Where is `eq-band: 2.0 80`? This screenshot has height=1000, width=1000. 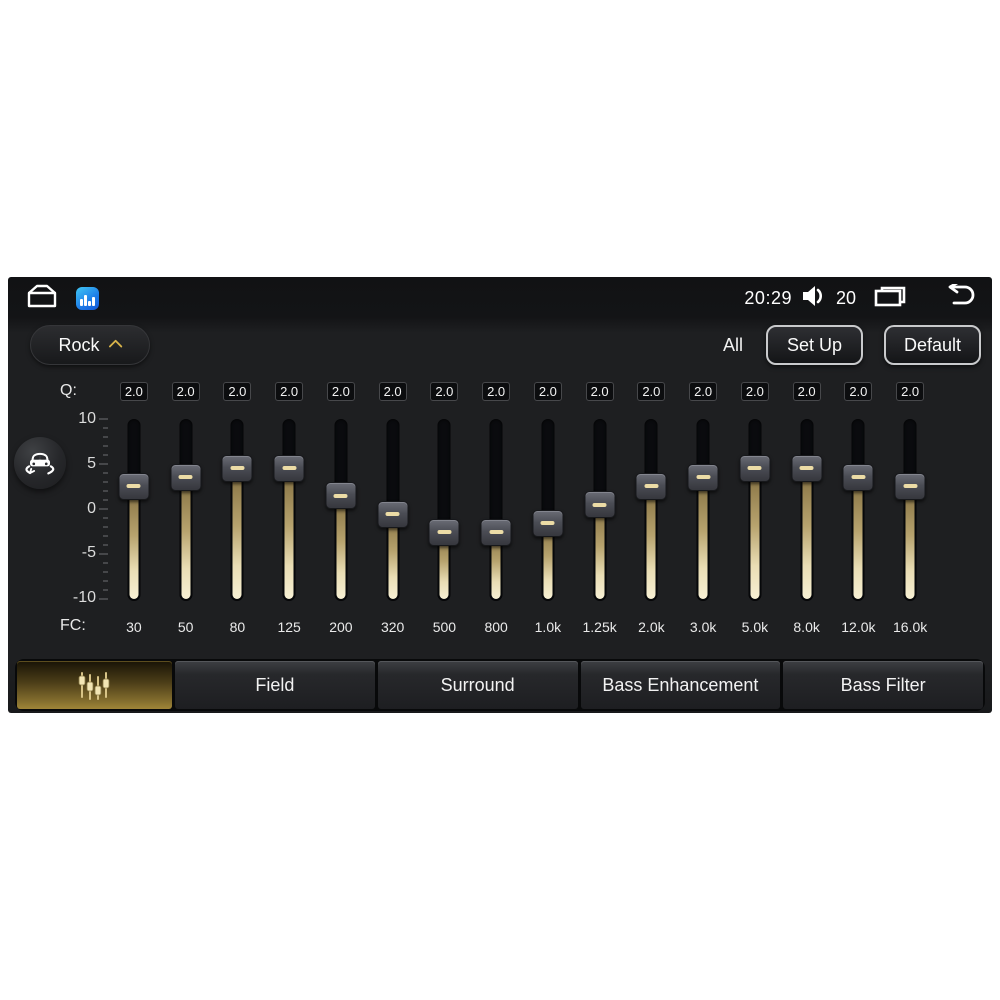
eq-band: 2.0 80 is located at coordinates (238, 508).